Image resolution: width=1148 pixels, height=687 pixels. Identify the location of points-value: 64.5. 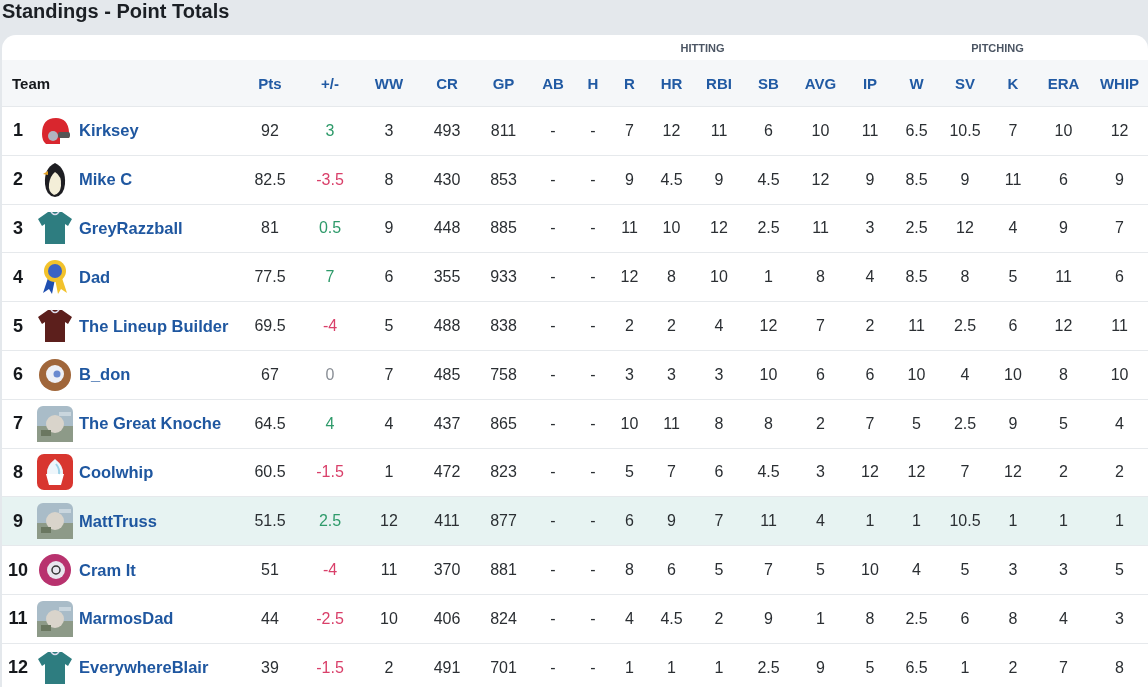
(270, 423).